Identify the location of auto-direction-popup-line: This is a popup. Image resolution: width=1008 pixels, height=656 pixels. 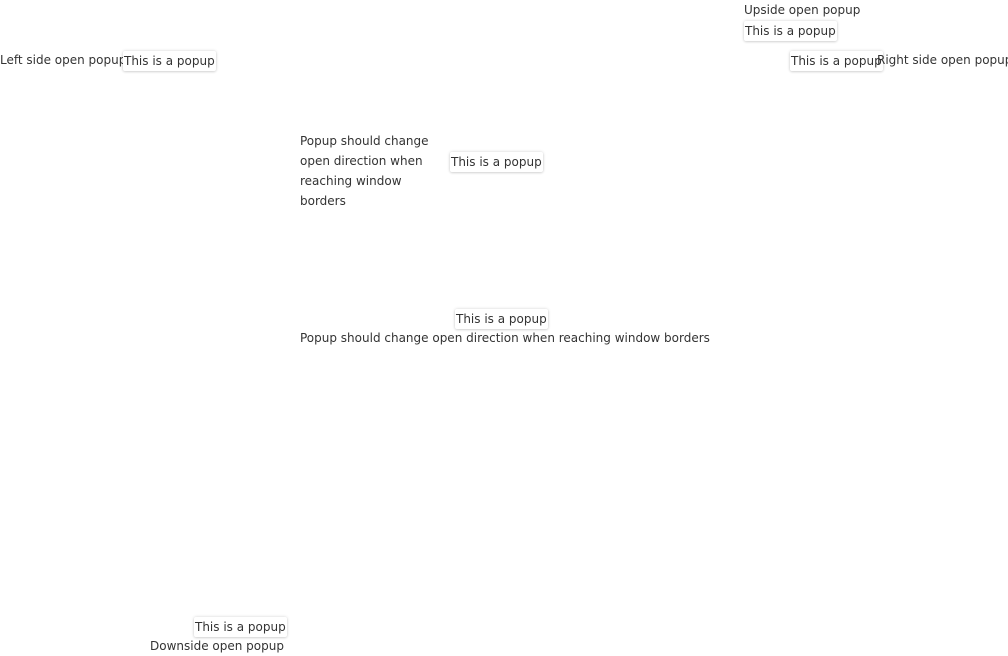
(501, 319).